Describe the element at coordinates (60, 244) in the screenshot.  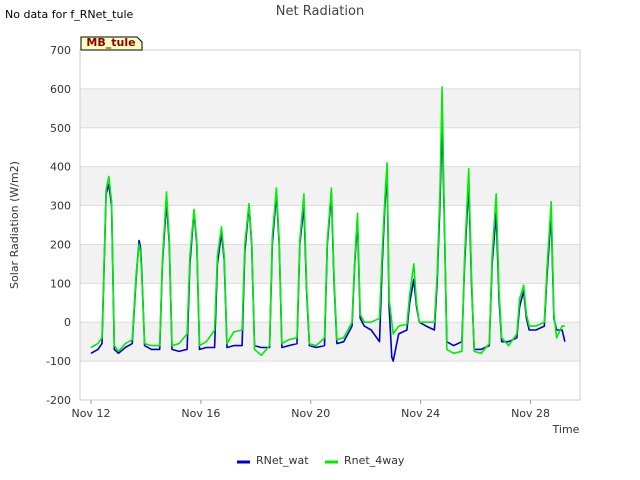
I see `y-tick-label: 200` at that location.